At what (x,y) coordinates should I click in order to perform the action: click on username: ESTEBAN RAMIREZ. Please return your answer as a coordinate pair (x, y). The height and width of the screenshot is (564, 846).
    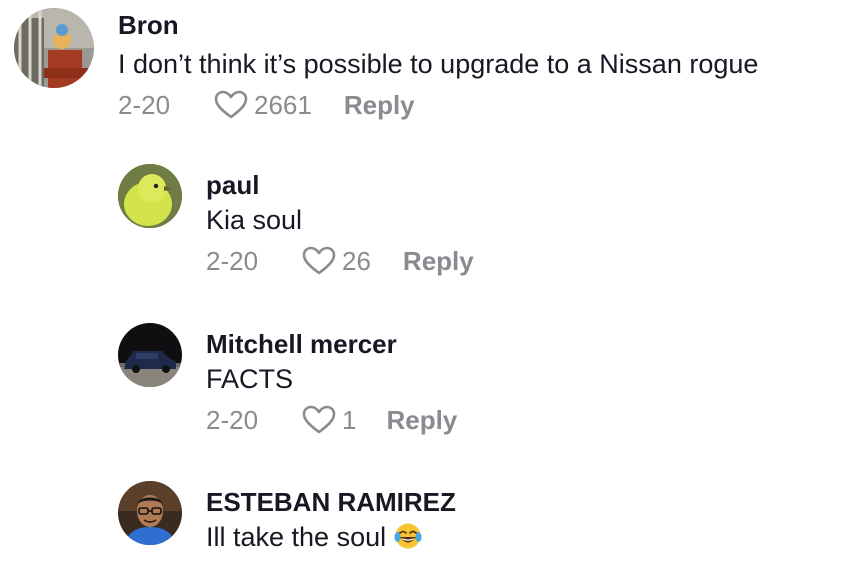
    Looking at the image, I should click on (331, 502).